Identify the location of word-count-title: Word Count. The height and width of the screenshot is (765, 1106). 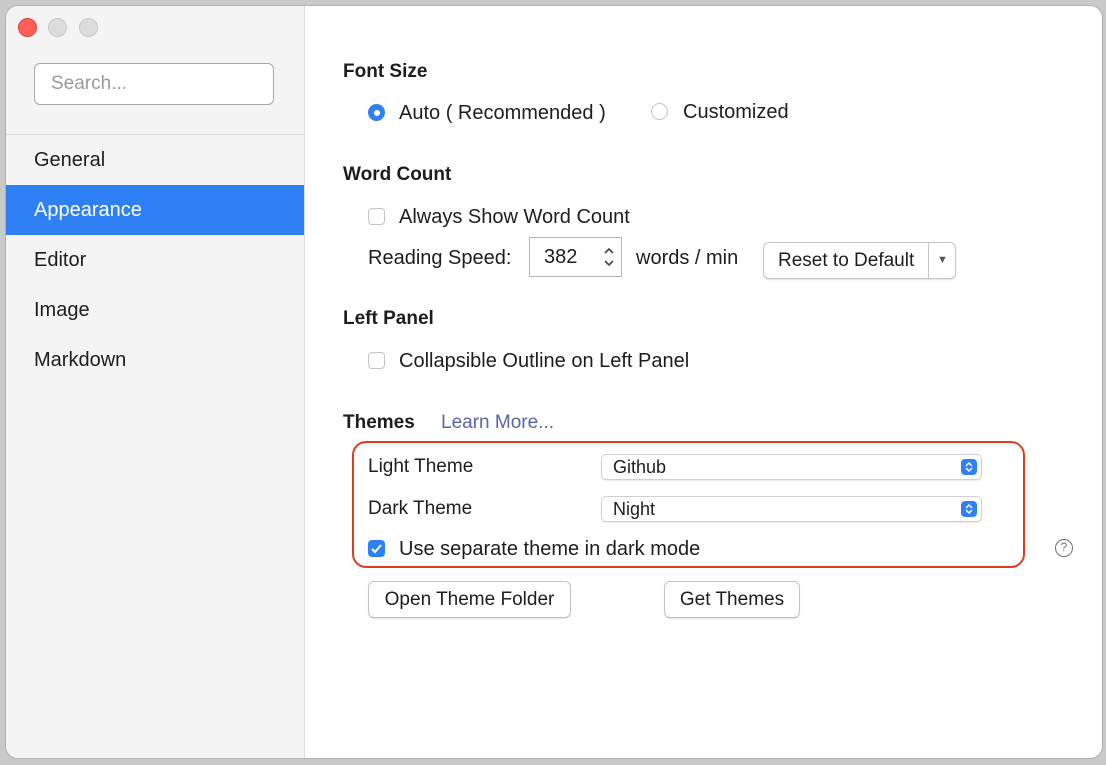
(397, 174).